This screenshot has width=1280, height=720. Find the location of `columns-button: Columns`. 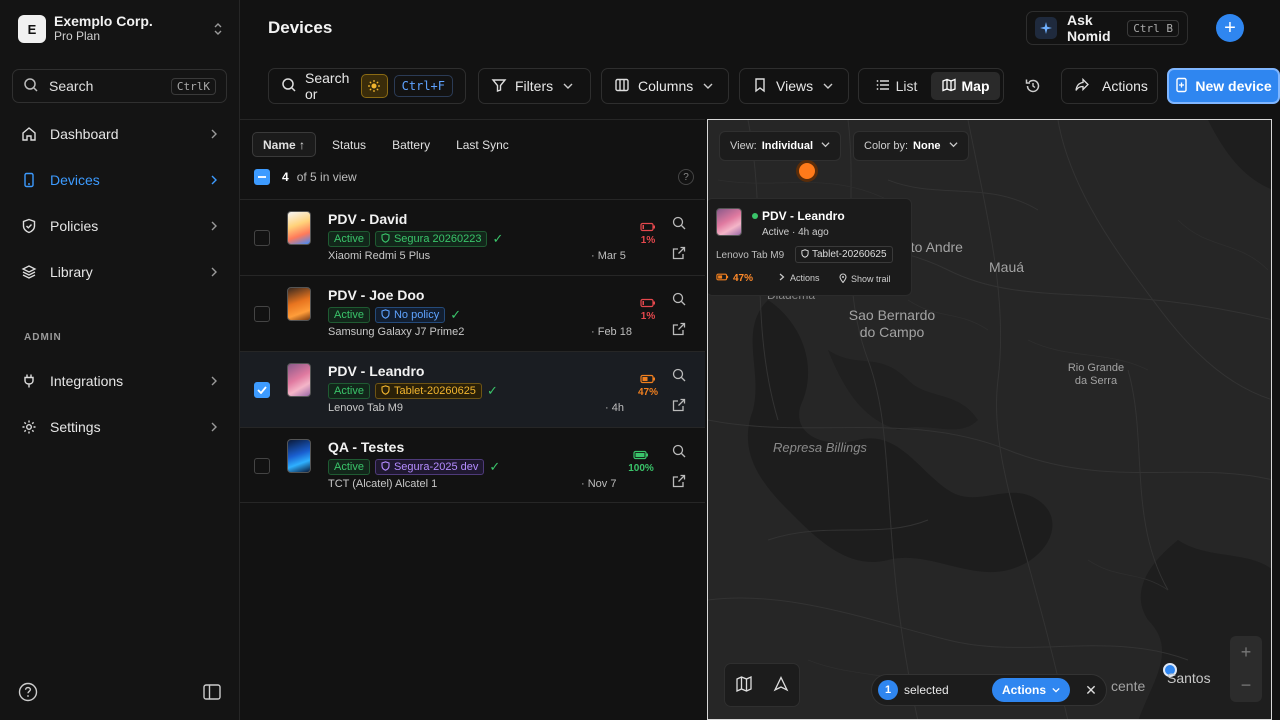

columns-button: Columns is located at coordinates (665, 86).